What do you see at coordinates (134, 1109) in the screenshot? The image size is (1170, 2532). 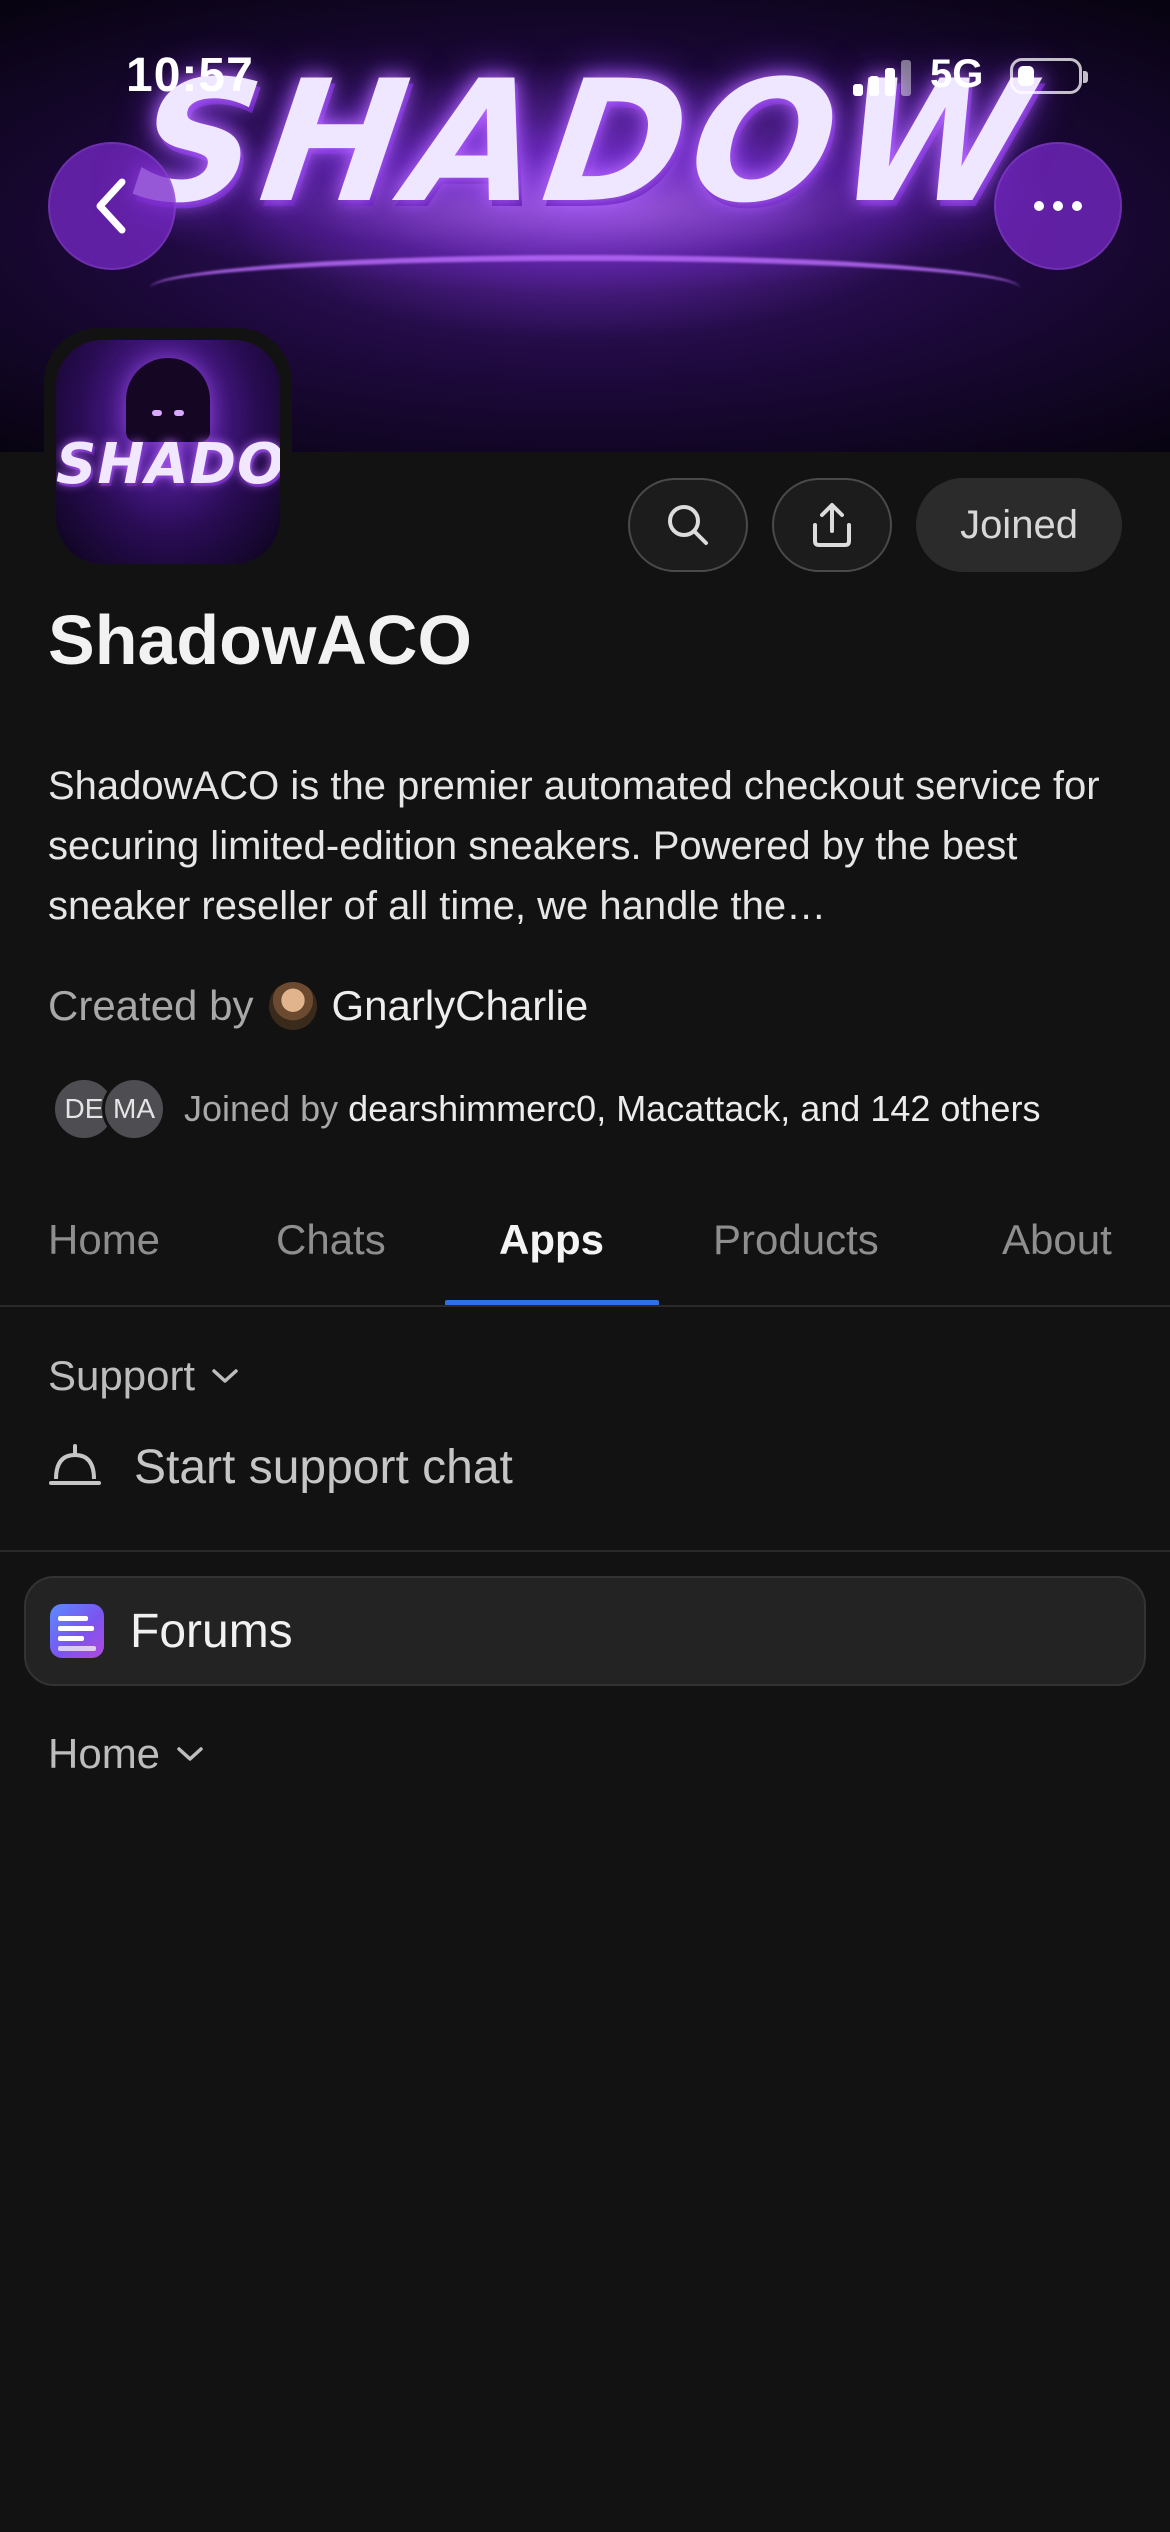 I see `member-avatar: MA` at bounding box center [134, 1109].